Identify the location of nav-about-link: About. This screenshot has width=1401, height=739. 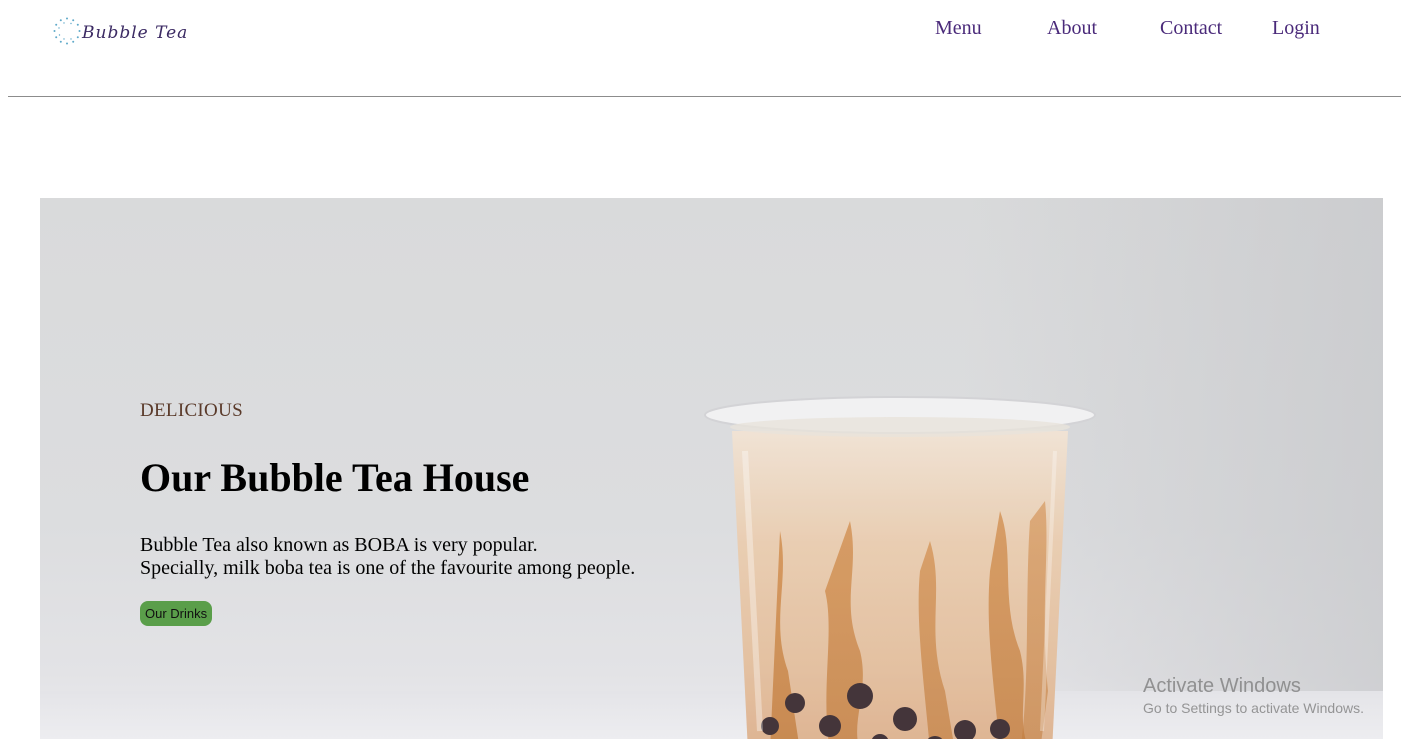
(1072, 28).